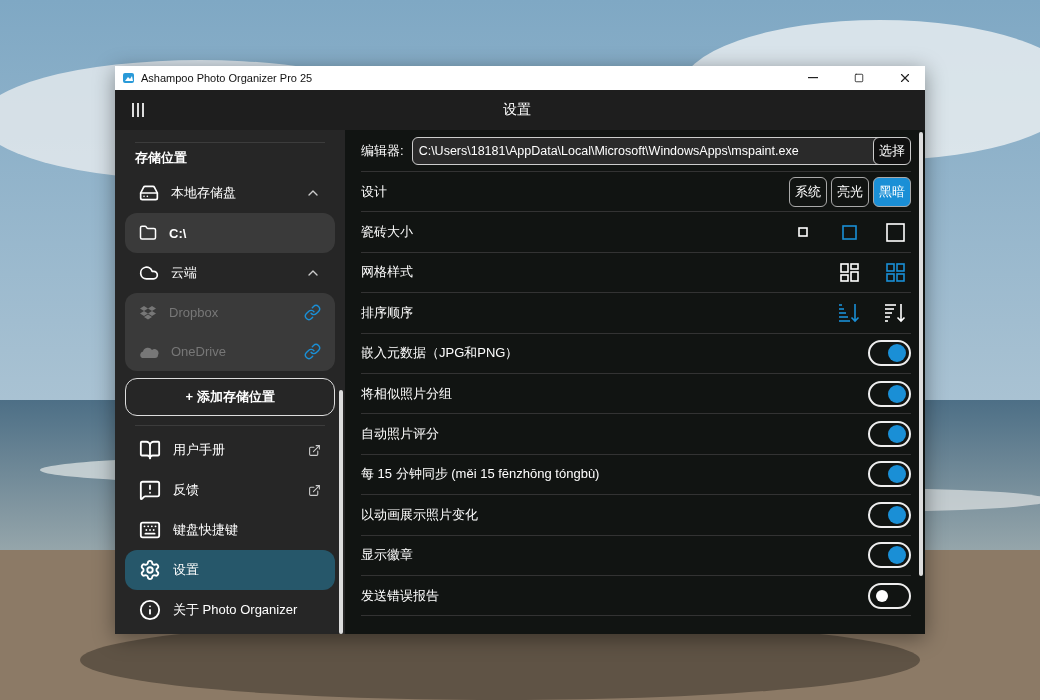 The height and width of the screenshot is (700, 1040). I want to click on info-icon, so click(150, 610).